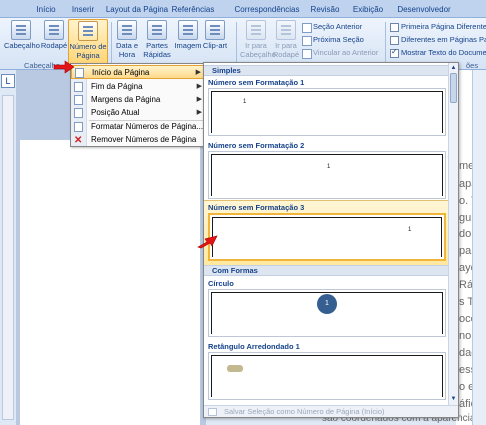 This screenshot has height=425, width=486. Describe the element at coordinates (326, 270) in the screenshot. I see `gallery-header-with-shapes: Com Formas` at that location.